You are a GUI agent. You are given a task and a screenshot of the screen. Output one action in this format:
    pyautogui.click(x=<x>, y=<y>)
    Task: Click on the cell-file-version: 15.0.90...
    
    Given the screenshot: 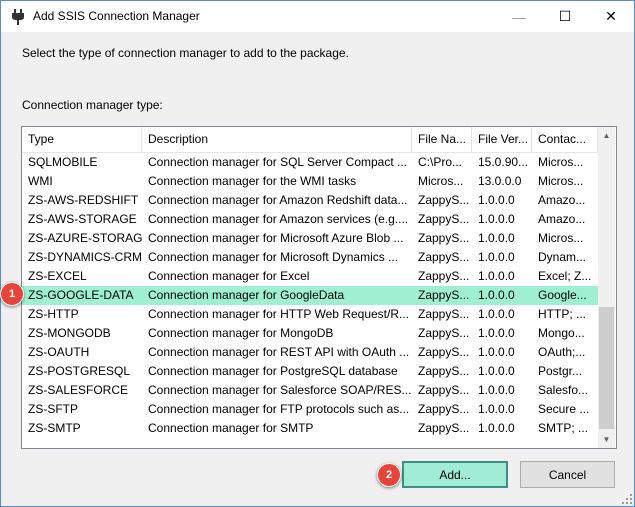 What is the action you would take?
    pyautogui.click(x=503, y=162)
    